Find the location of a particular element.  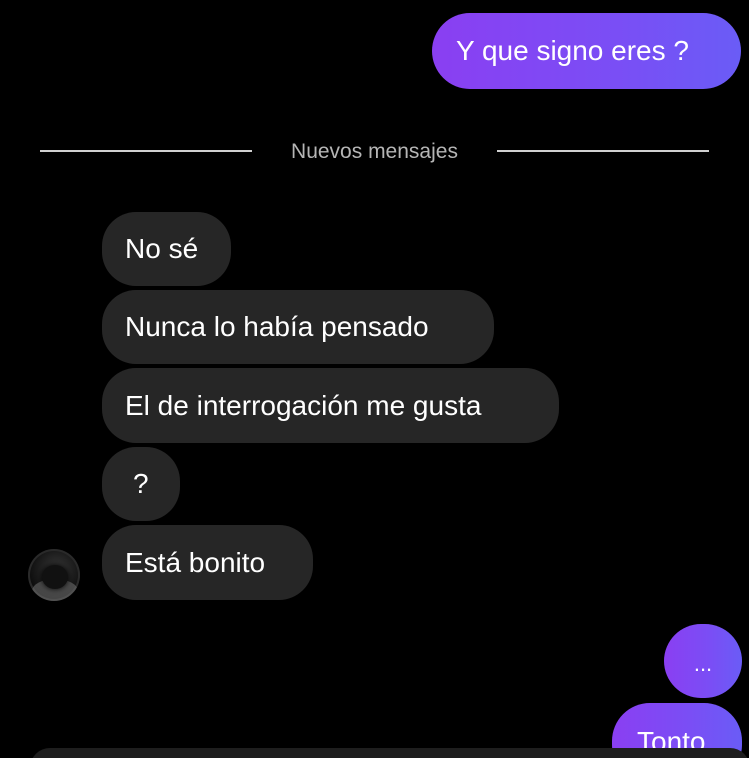

received-message: Nunca lo había pensado is located at coordinates (298, 327).